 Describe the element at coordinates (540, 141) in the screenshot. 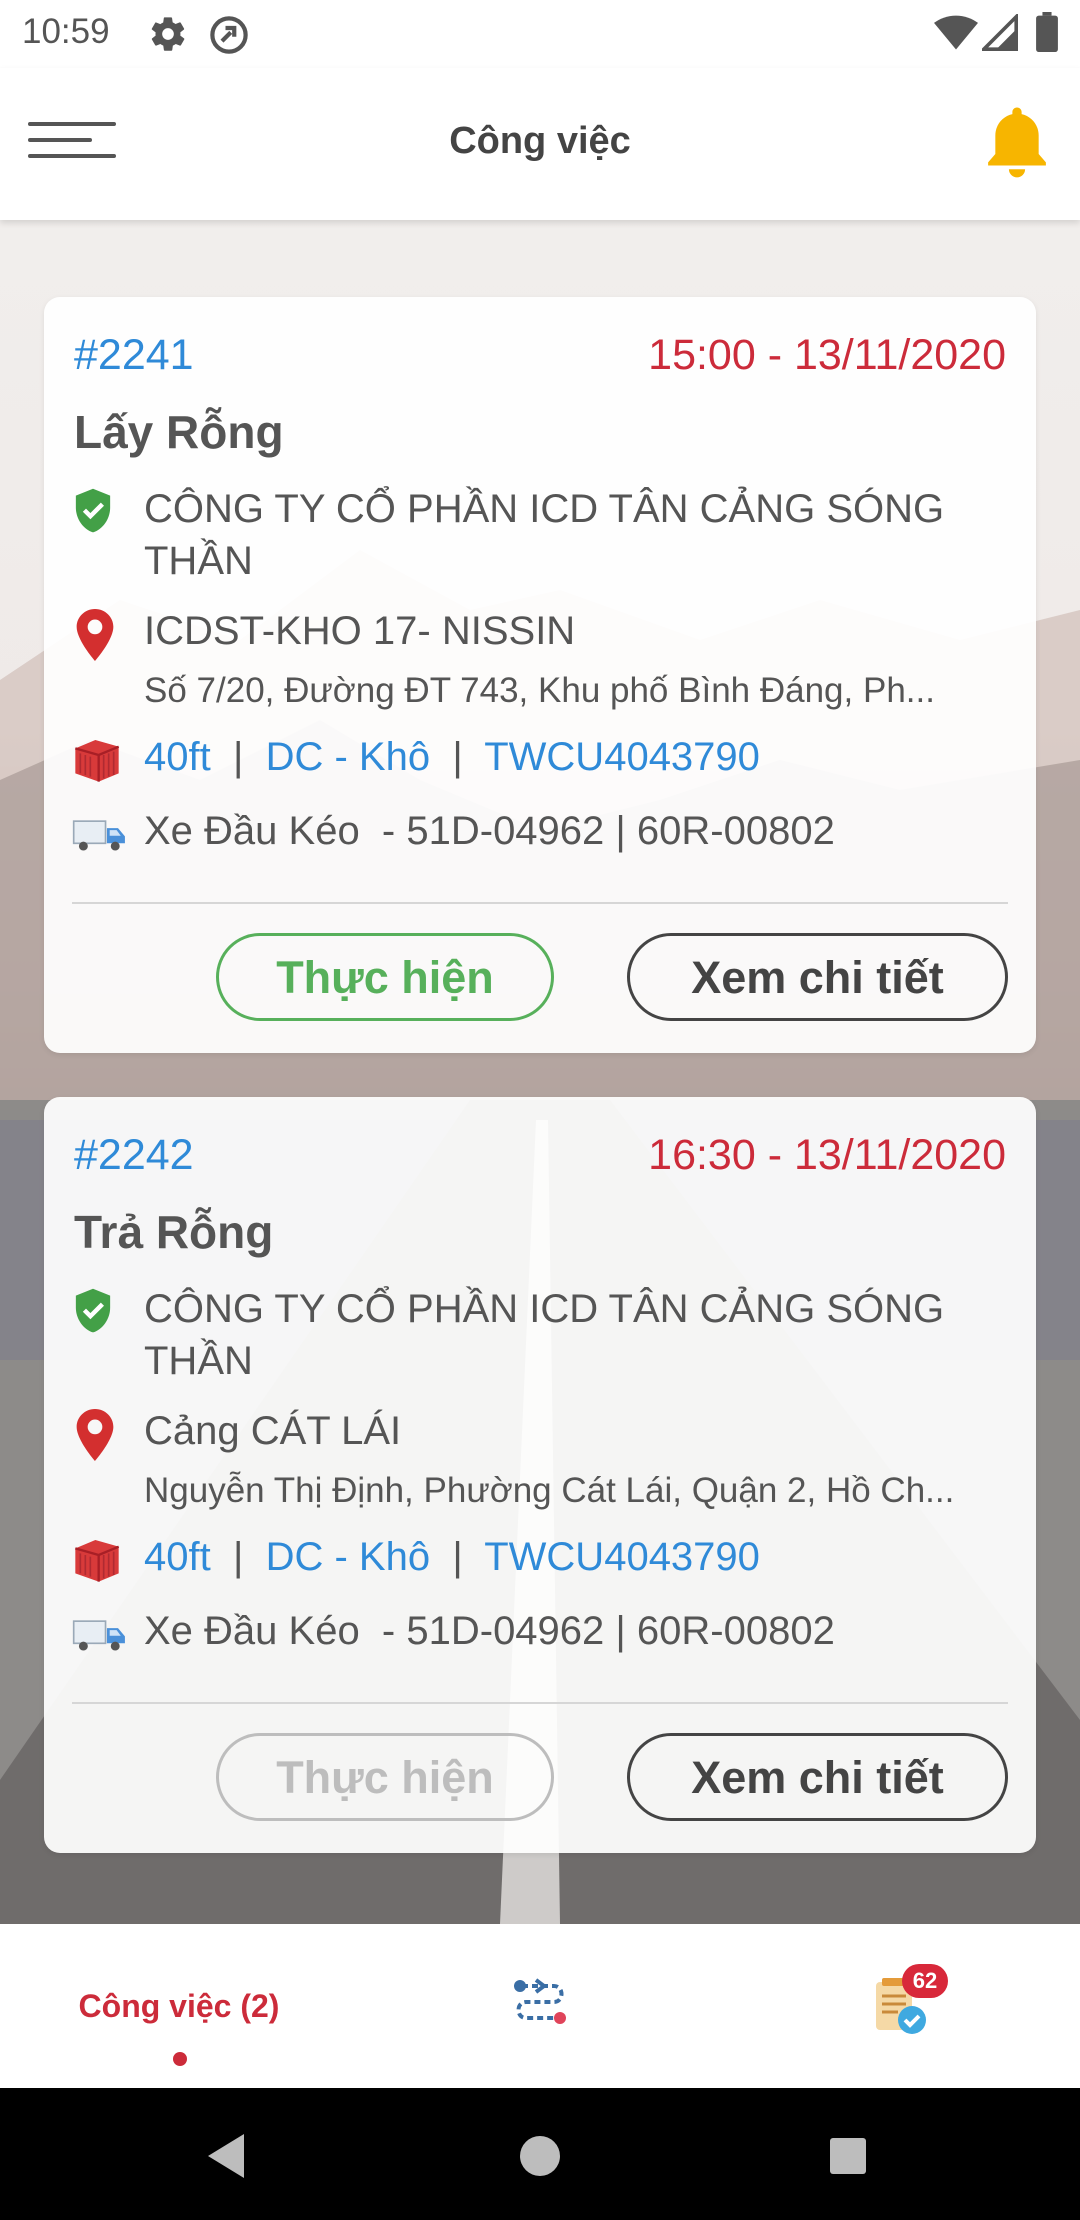

I see `page-title: Công việc` at that location.